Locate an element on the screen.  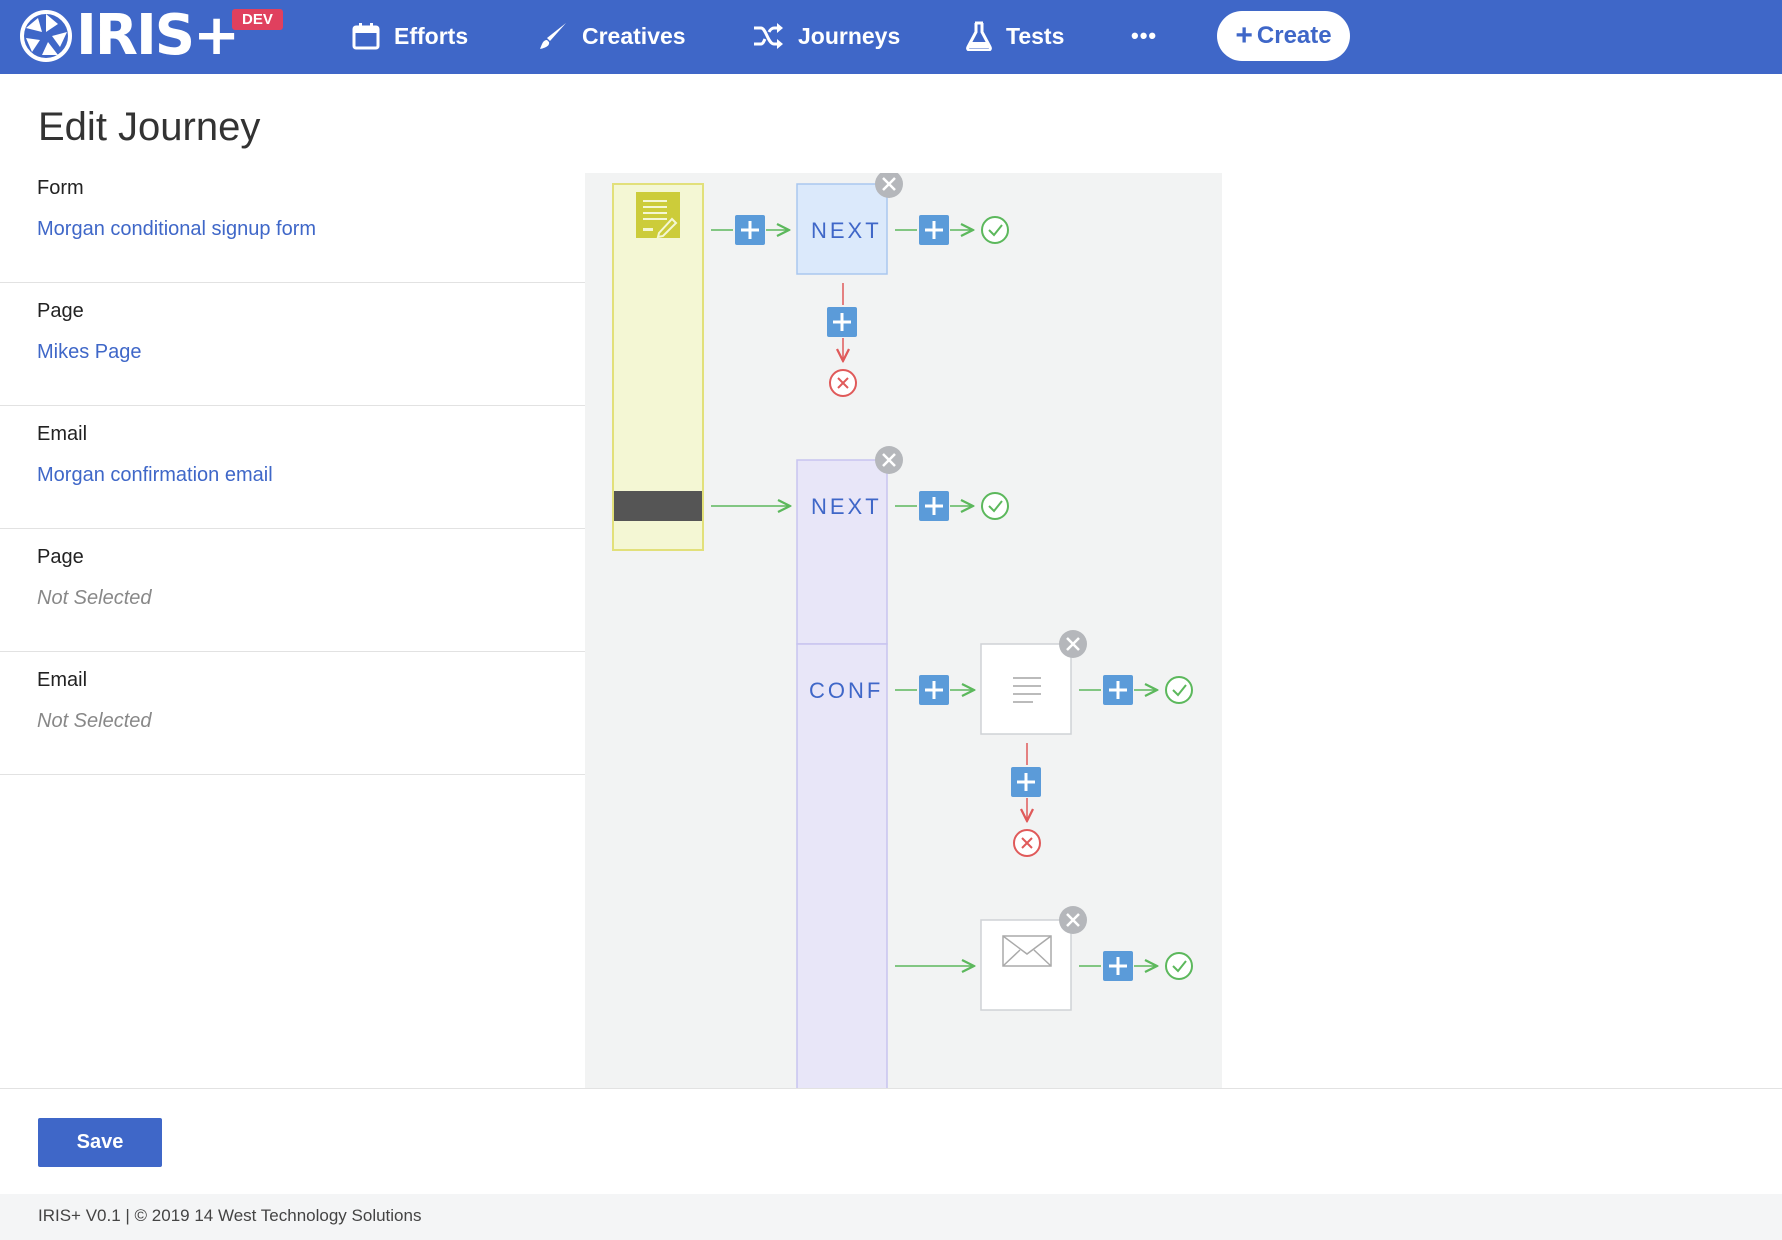
shuffle-icon is located at coordinates (768, 36).